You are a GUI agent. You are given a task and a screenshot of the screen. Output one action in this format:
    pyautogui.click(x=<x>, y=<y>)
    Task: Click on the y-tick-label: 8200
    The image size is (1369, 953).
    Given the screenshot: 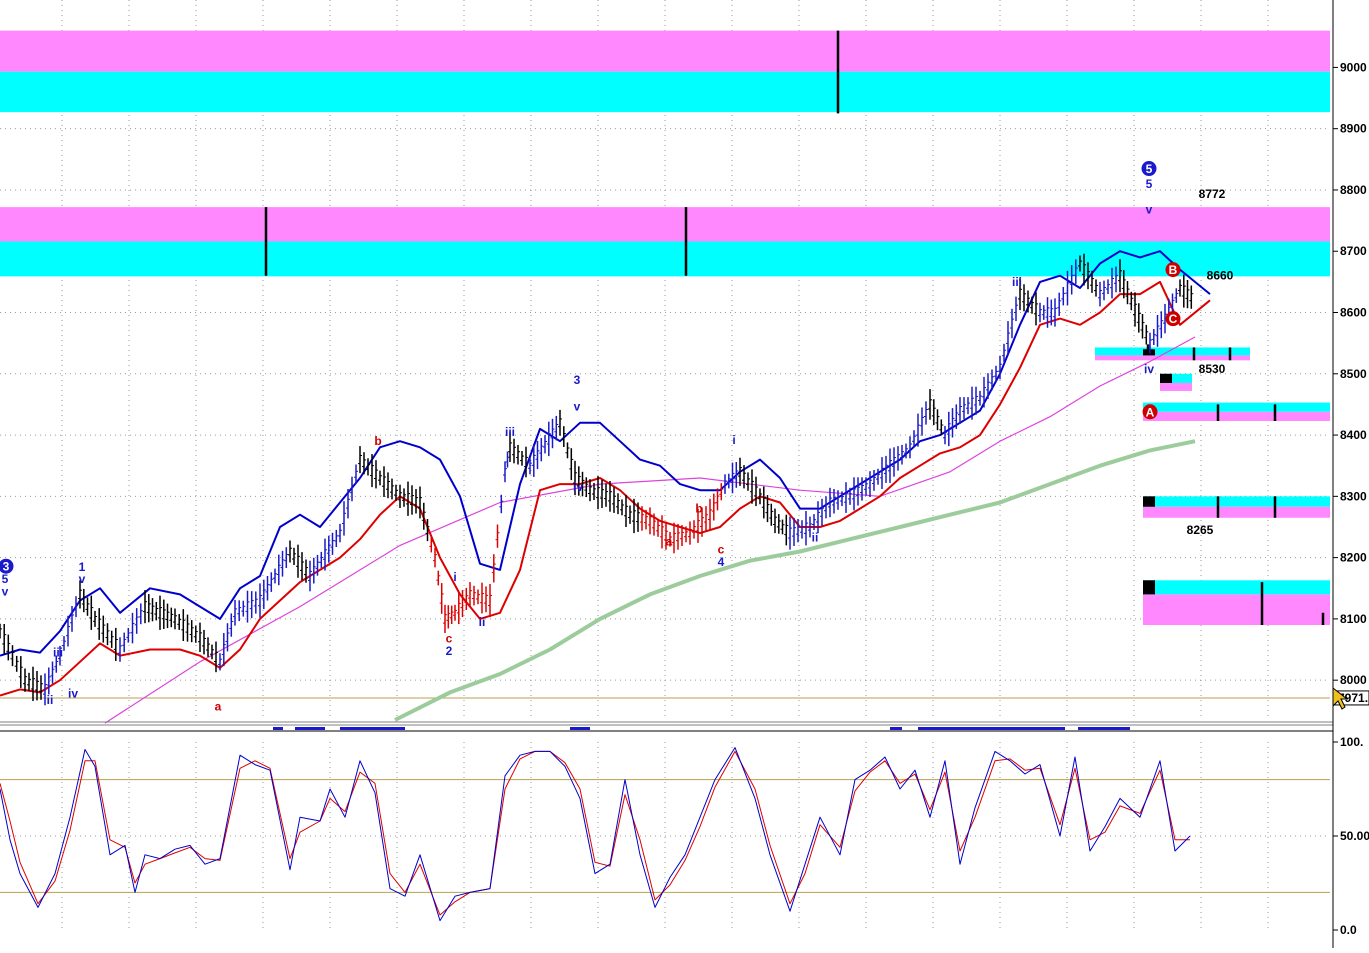 What is the action you would take?
    pyautogui.click(x=1353, y=558)
    